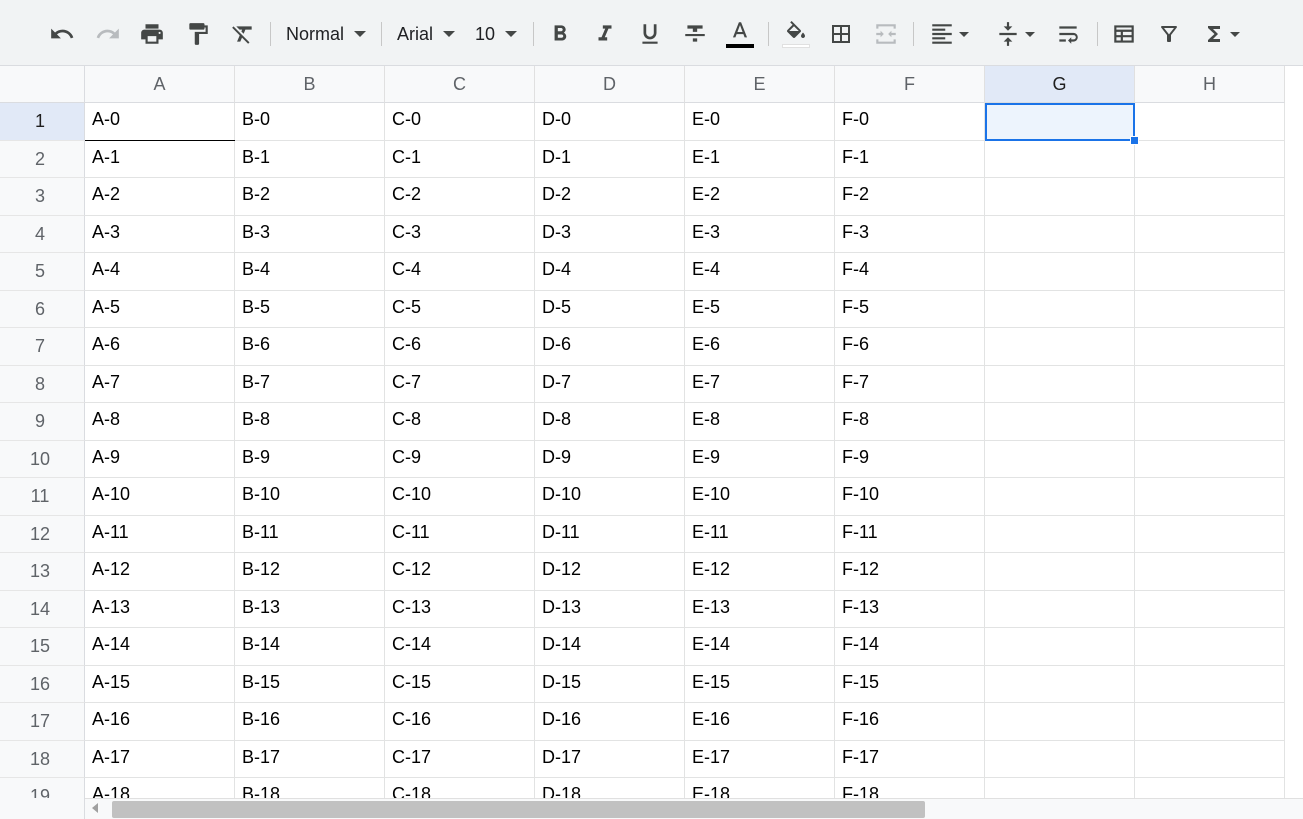 The image size is (1303, 819). I want to click on row-header: 4, so click(42, 234).